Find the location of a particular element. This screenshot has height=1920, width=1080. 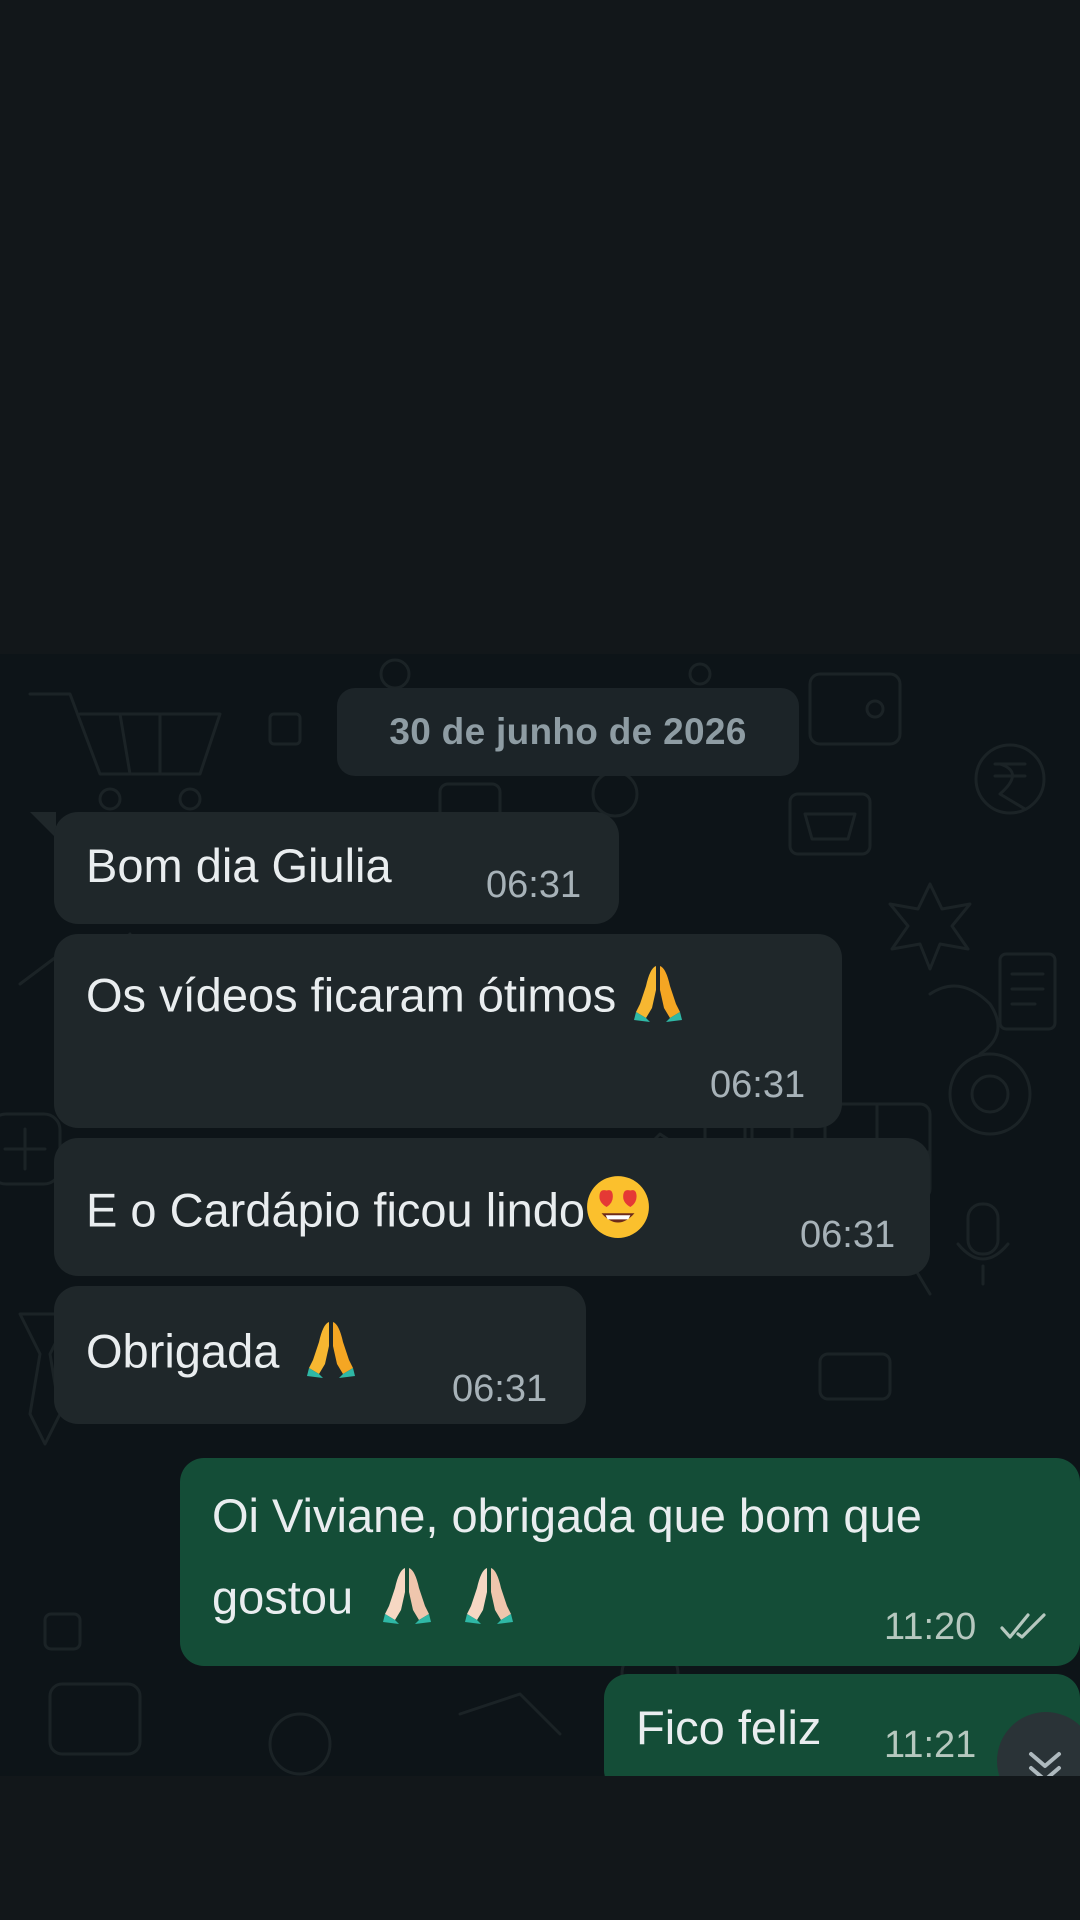

message-text: Obrigada is located at coordinates (224, 1355).